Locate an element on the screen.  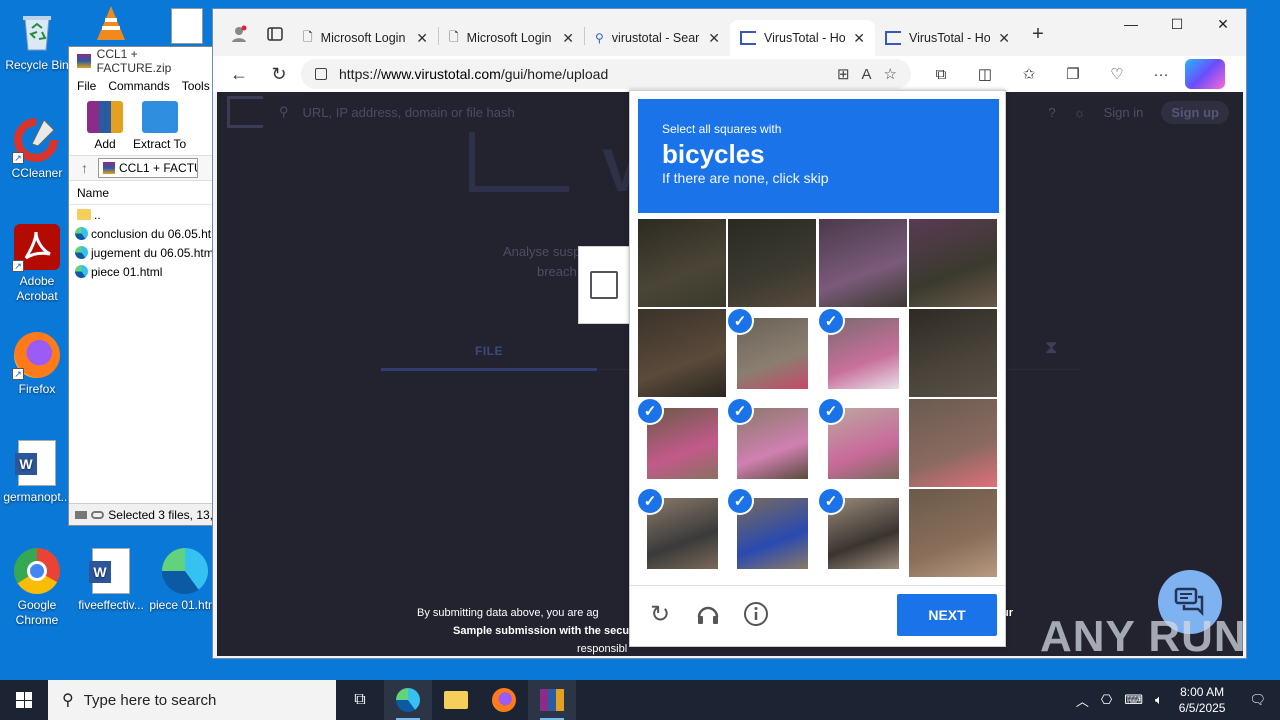
taskbar-file-explorer-icon is located at coordinates (456, 700).